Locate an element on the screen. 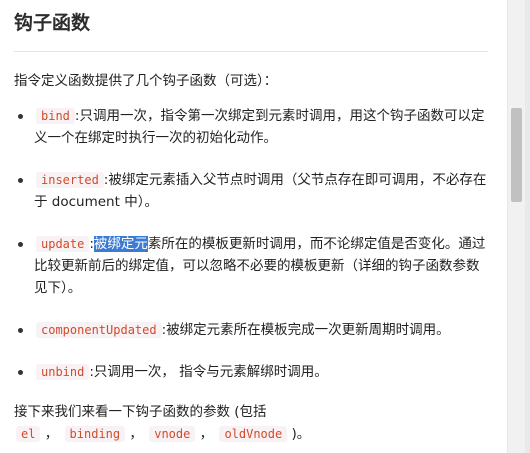 This screenshot has height=453, width=530. hook-description: :被绑定元素所在模板完成一次更新周期时调用。 is located at coordinates (305, 330).